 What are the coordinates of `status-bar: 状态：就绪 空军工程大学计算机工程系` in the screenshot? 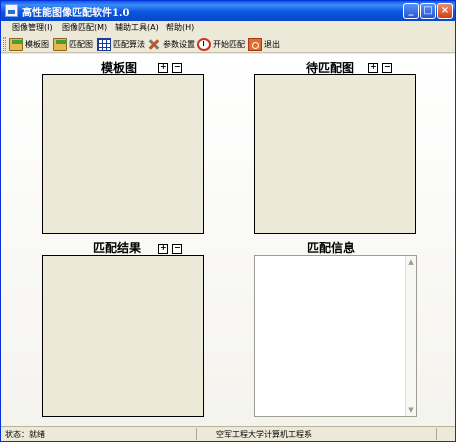 It's located at (228, 433).